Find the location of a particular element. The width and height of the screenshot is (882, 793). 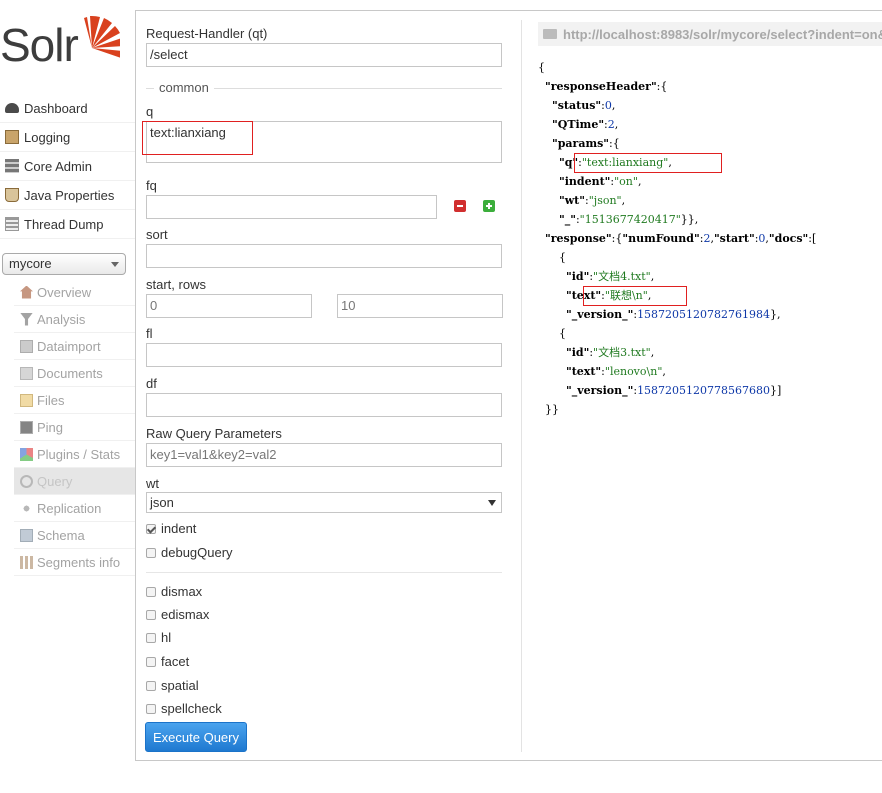

files-icon is located at coordinates (26, 400).